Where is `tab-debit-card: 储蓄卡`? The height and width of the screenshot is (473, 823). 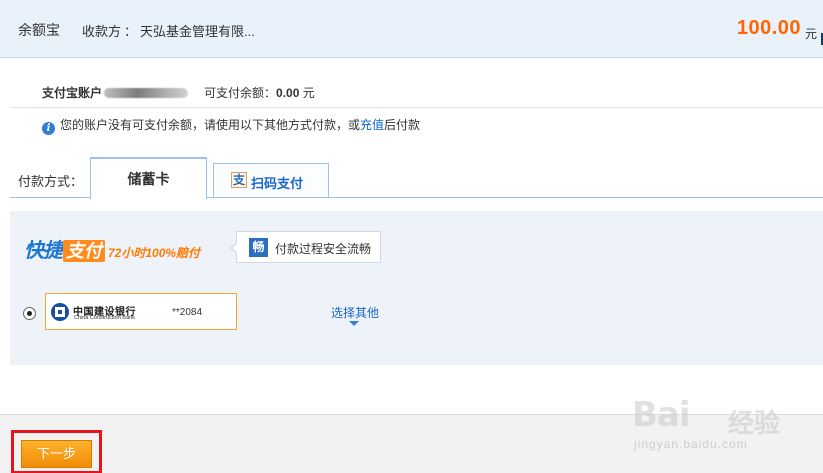 tab-debit-card: 储蓄卡 is located at coordinates (148, 178).